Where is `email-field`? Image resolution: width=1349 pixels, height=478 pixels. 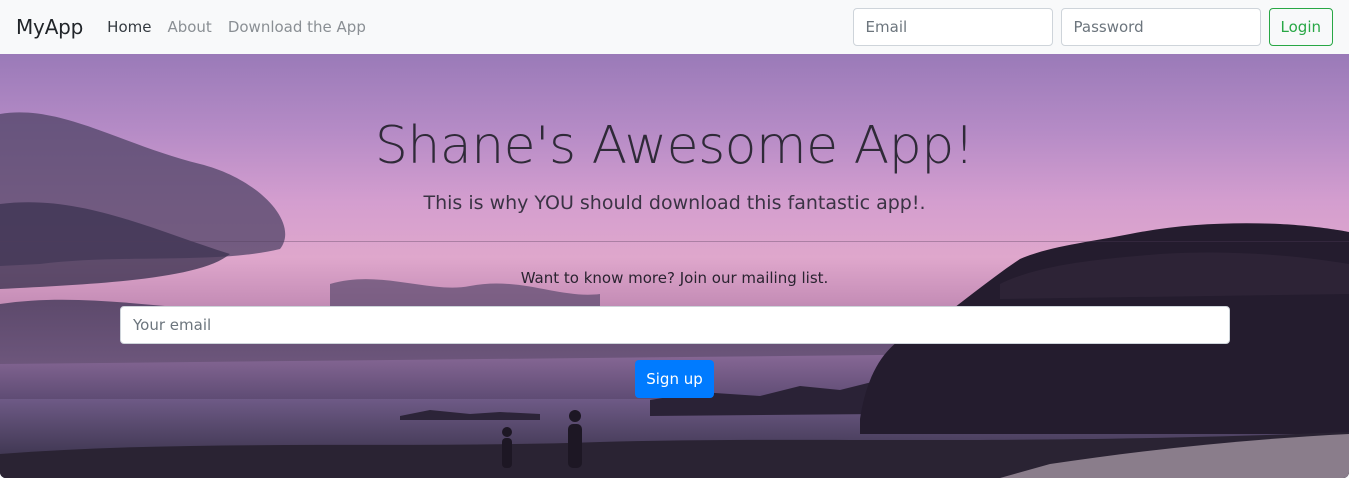
email-field is located at coordinates (952, 27).